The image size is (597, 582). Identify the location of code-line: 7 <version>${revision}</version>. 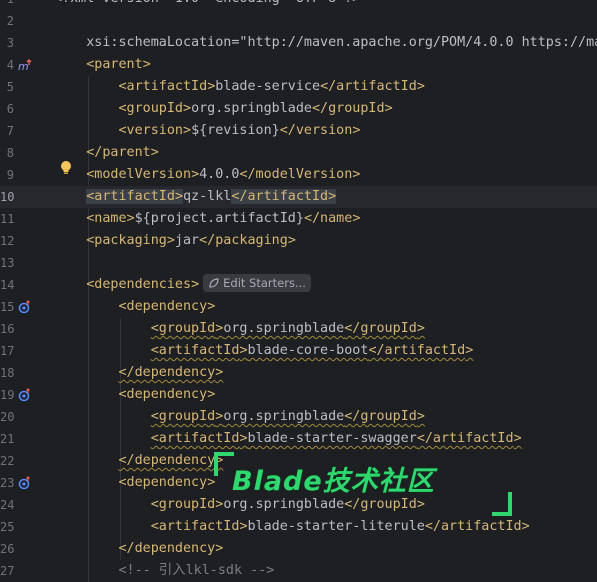
(298, 131).